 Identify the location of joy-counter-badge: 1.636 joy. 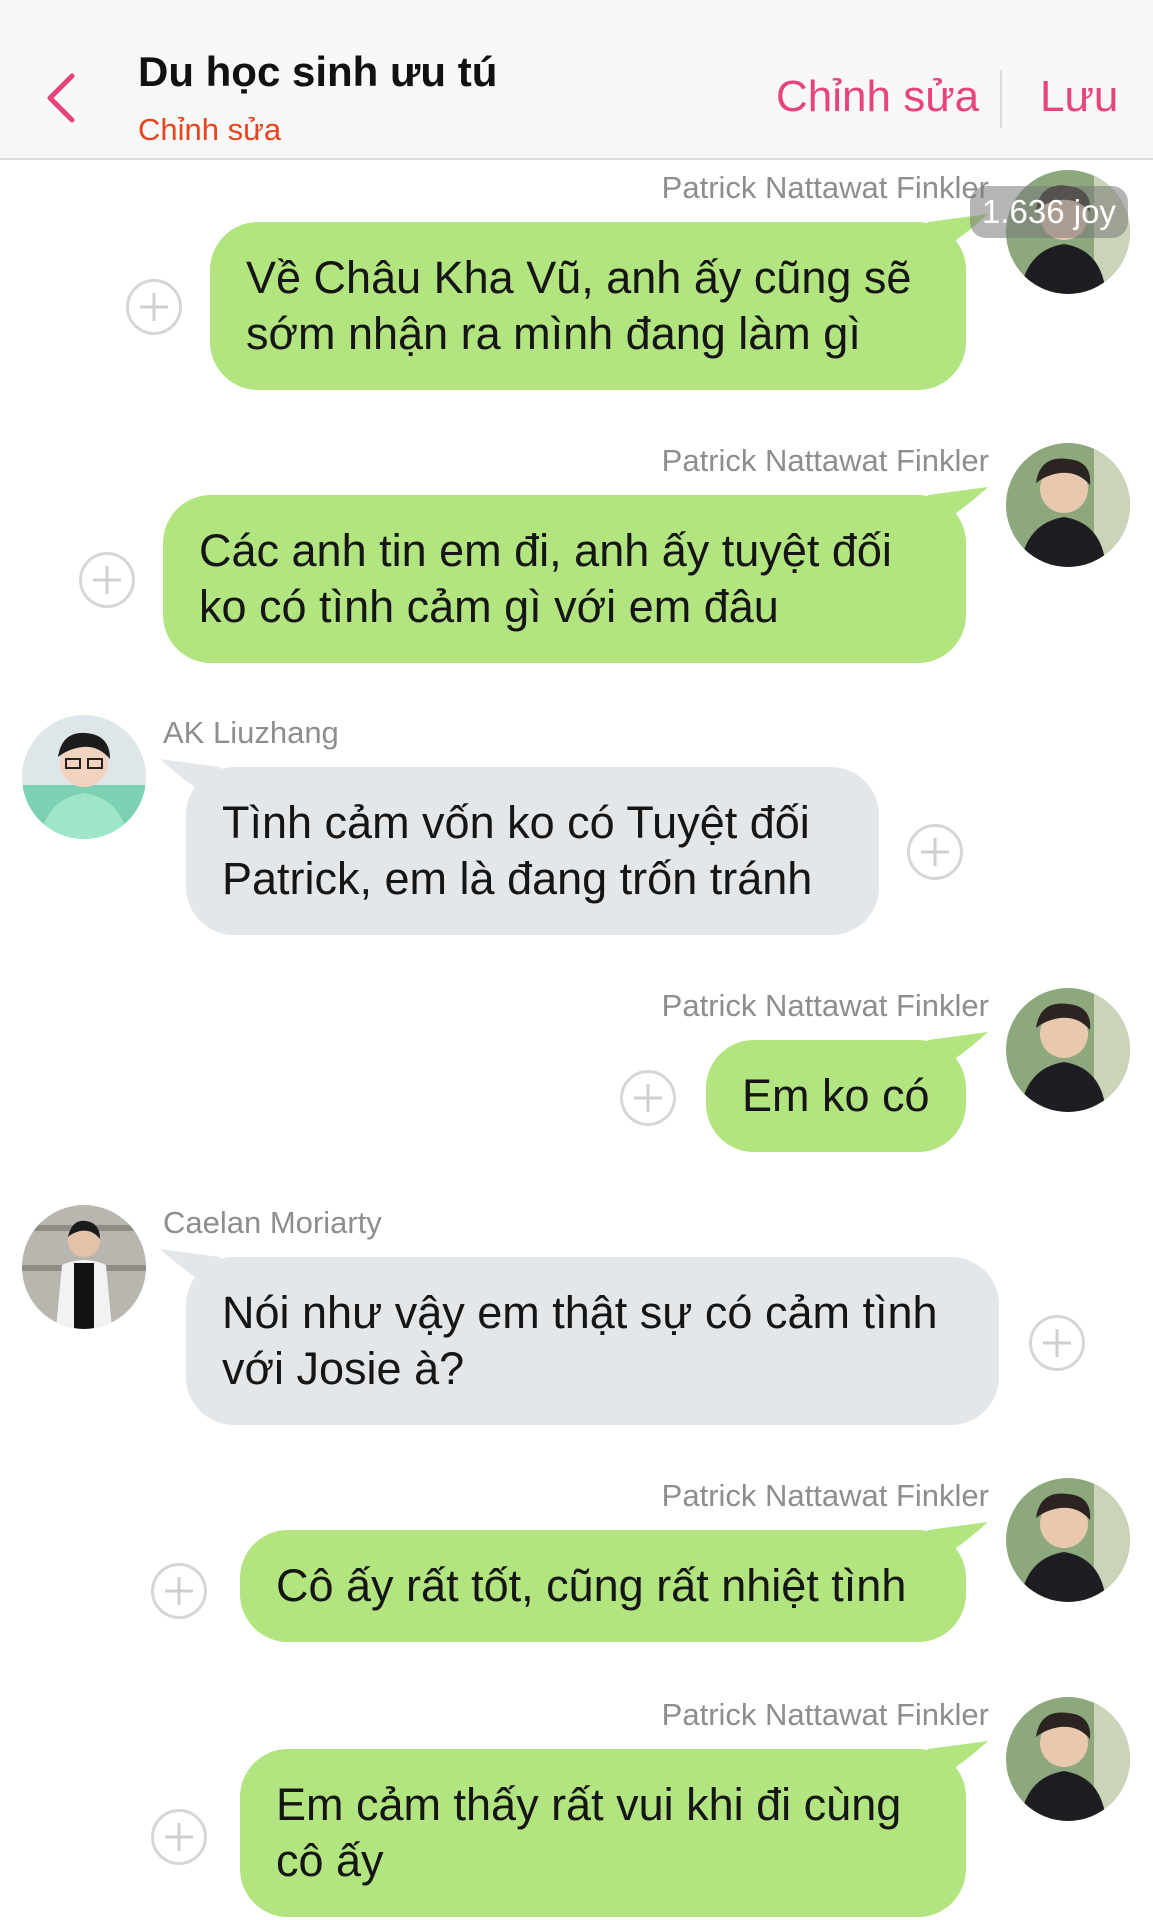
(1049, 212).